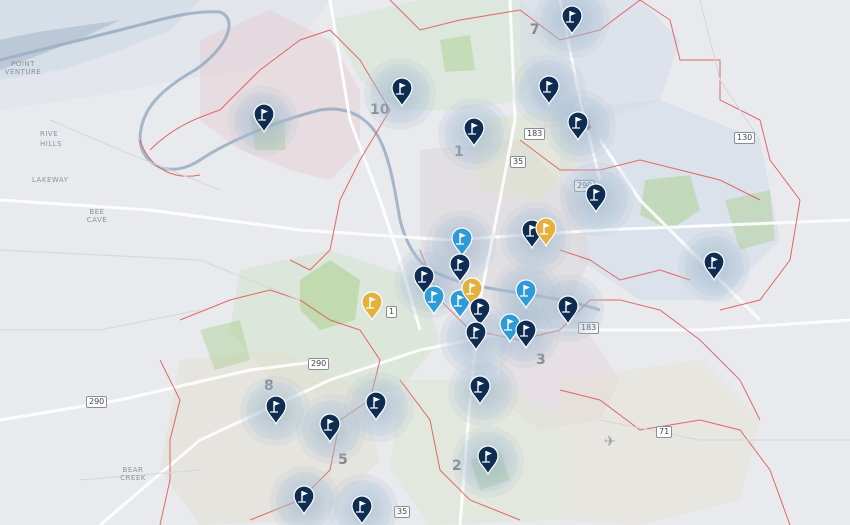  I want to click on district-number-7: 7, so click(535, 30).